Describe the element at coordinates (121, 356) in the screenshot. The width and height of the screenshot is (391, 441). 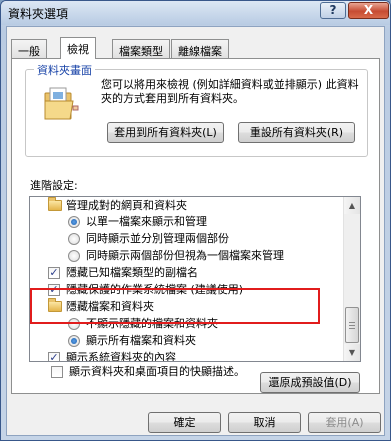
I see `item-label: 顯示系統資料夾的內容` at that location.